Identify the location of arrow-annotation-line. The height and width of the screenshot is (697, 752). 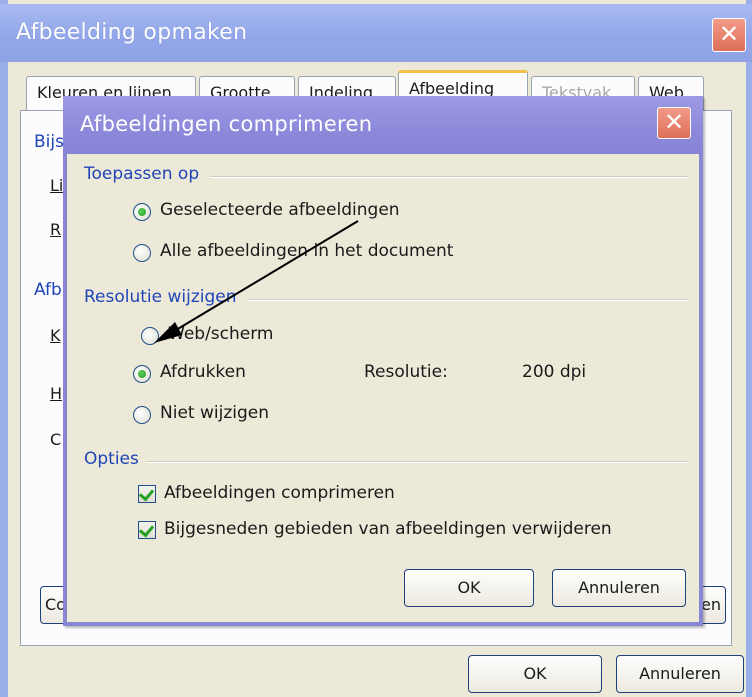
(262, 278).